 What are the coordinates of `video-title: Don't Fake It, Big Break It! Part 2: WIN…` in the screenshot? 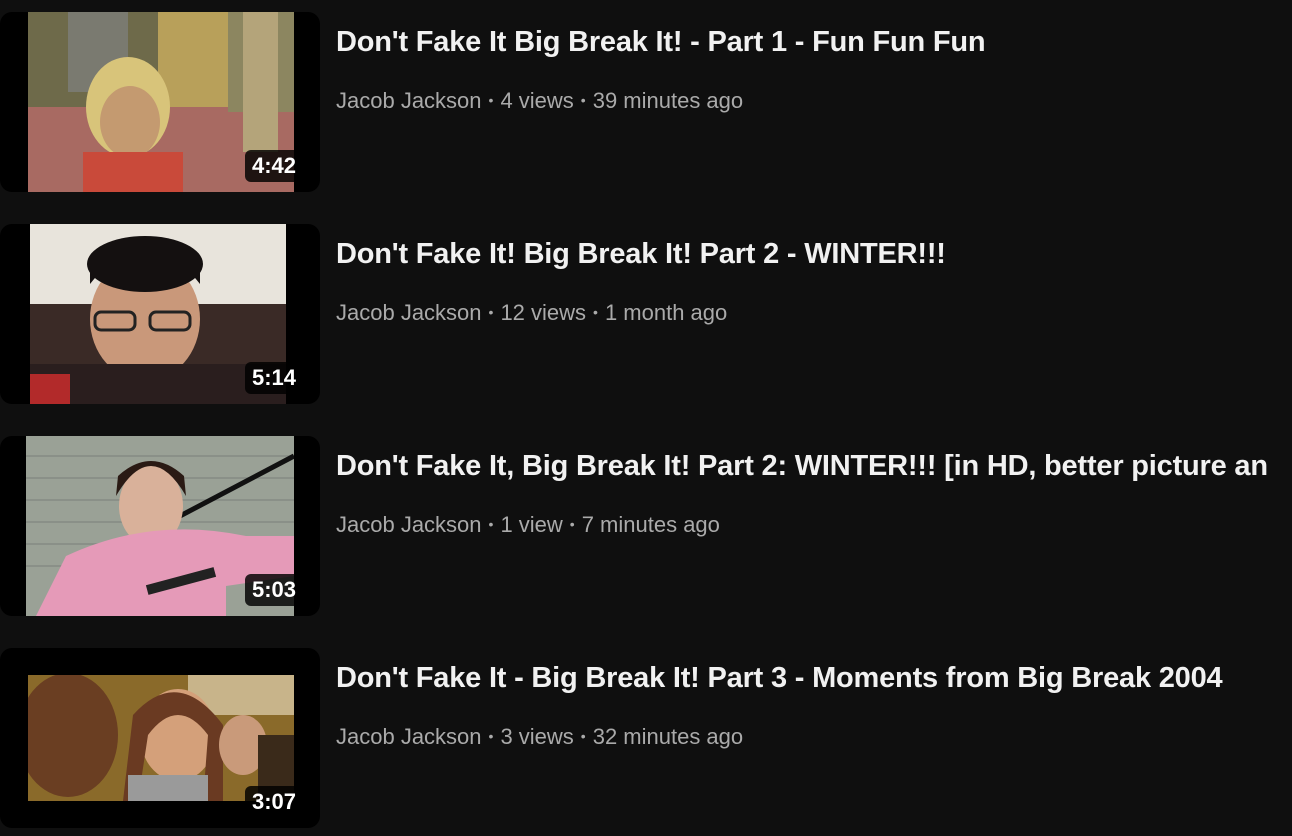 It's located at (802, 466).